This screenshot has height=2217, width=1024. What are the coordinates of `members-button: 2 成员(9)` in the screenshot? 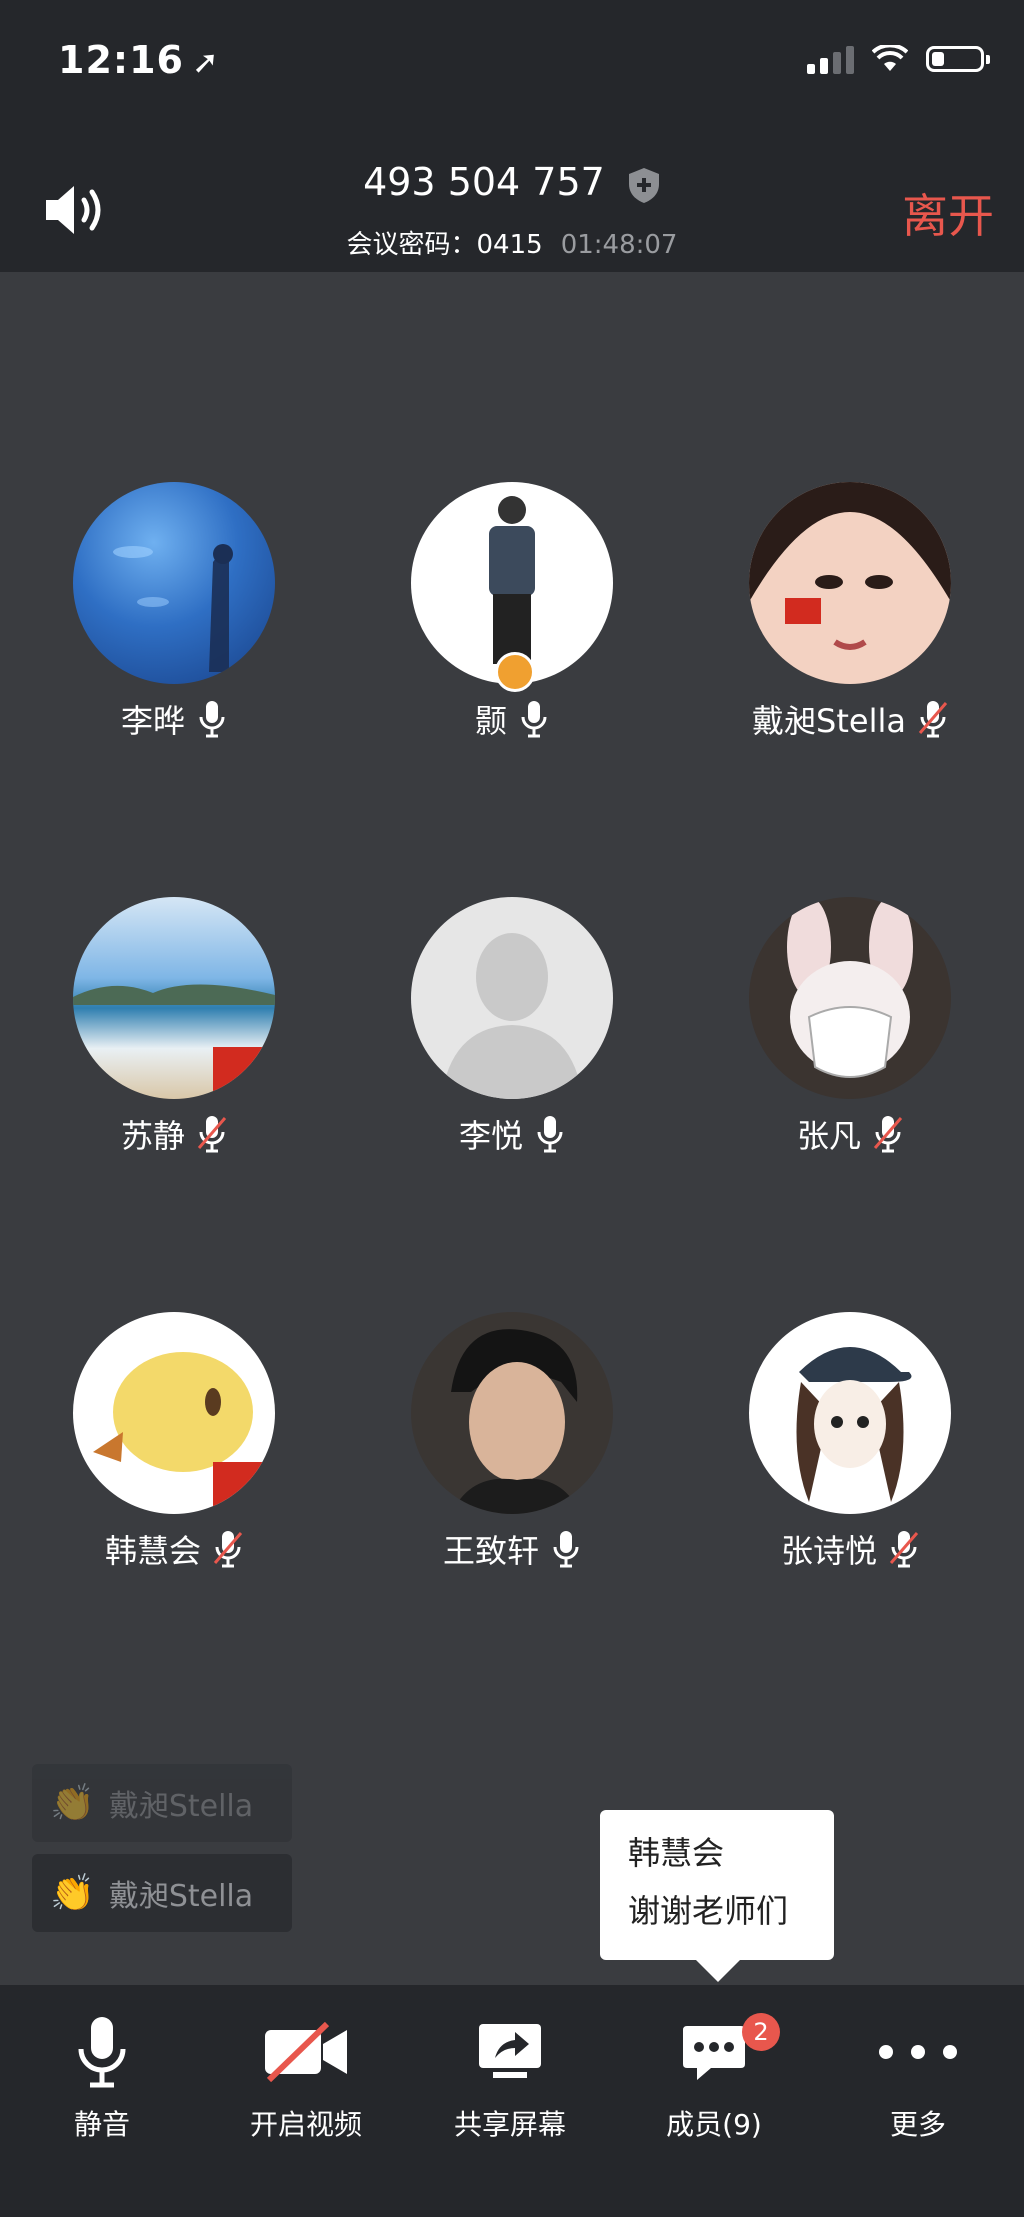 It's located at (714, 2075).